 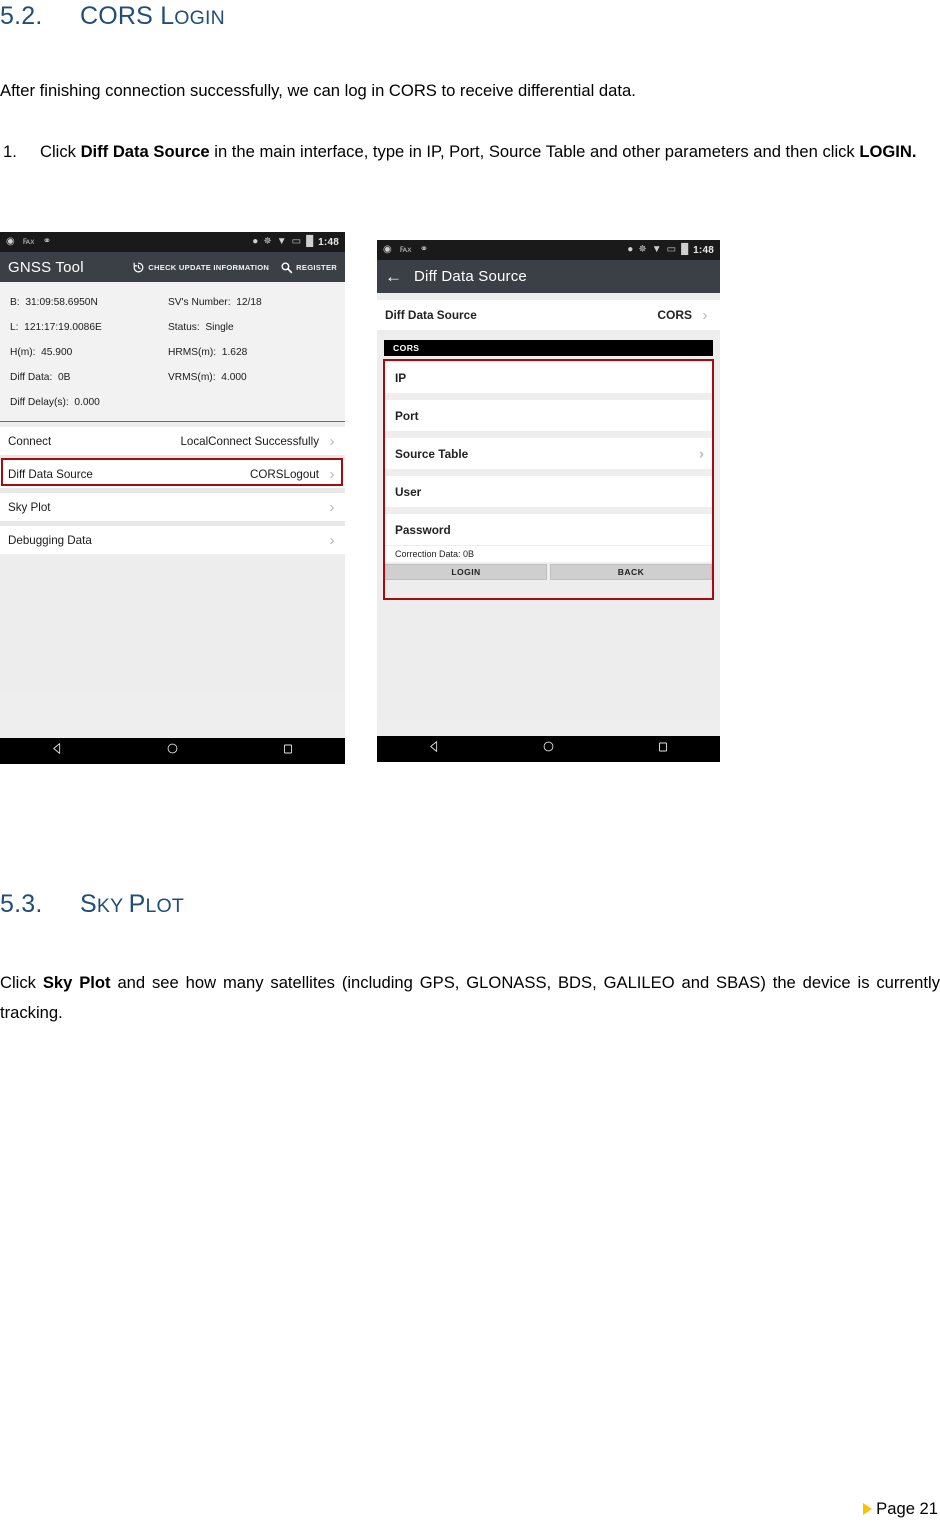 I want to click on step-bold-b: LOGIN., so click(x=888, y=151).